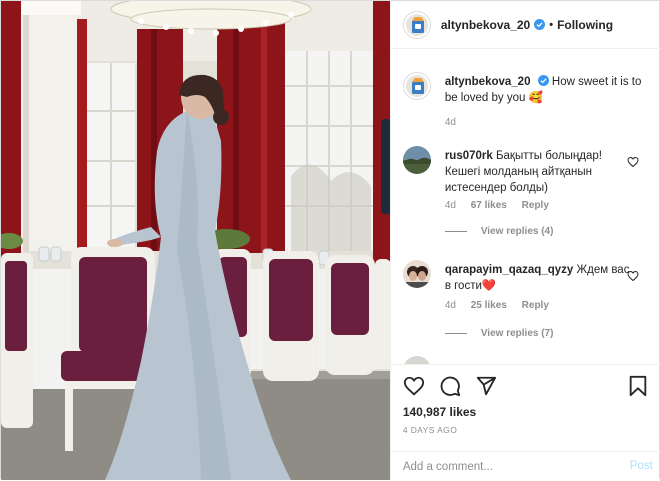 The image size is (660, 481). Describe the element at coordinates (489, 305) in the screenshot. I see `comment-likes: 25 likes` at that location.